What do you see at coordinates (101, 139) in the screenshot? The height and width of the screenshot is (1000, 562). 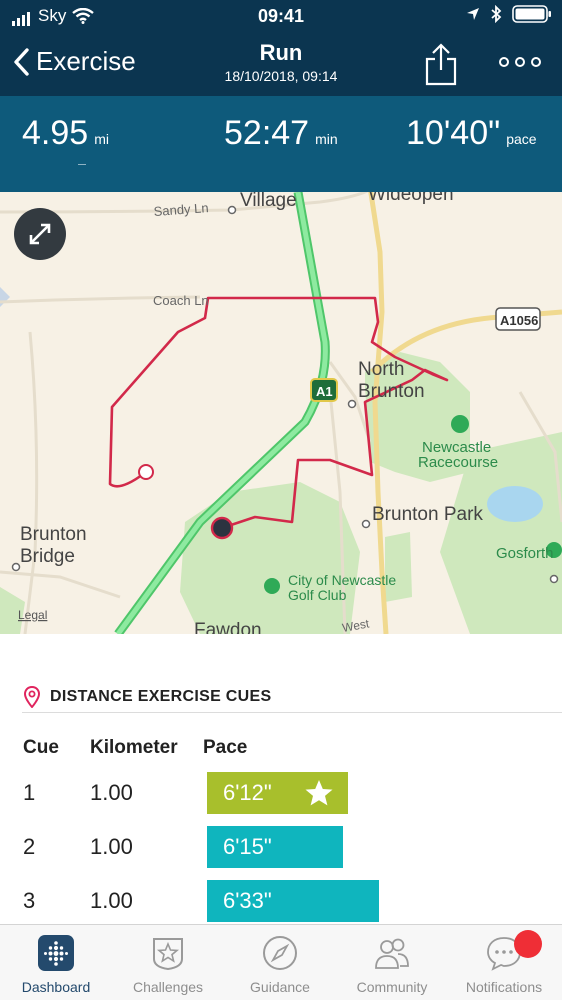 I see `distance-unit: mi` at bounding box center [101, 139].